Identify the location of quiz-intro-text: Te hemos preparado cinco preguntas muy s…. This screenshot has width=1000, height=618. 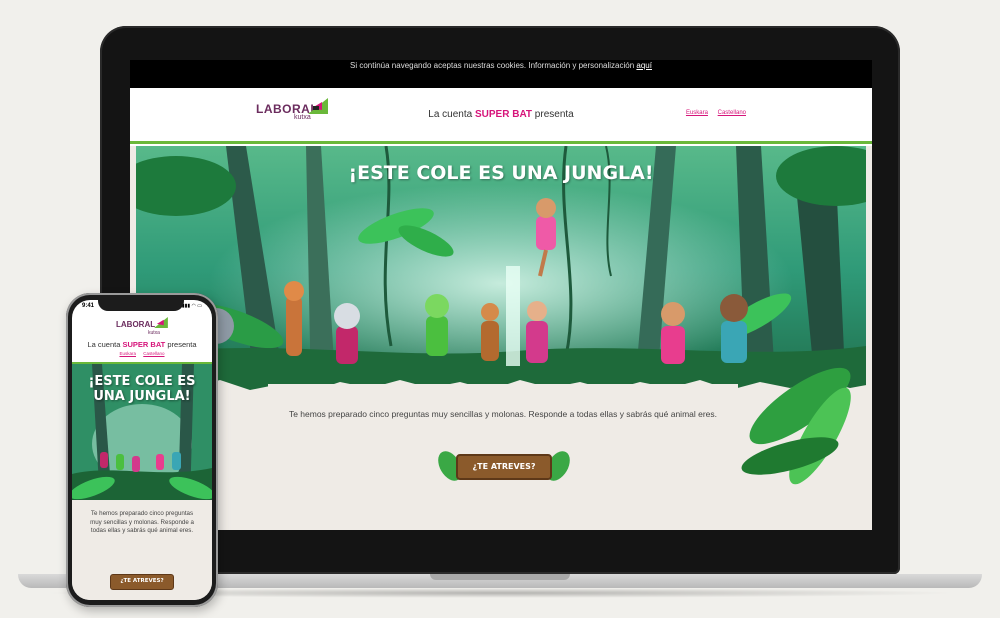
(503, 414).